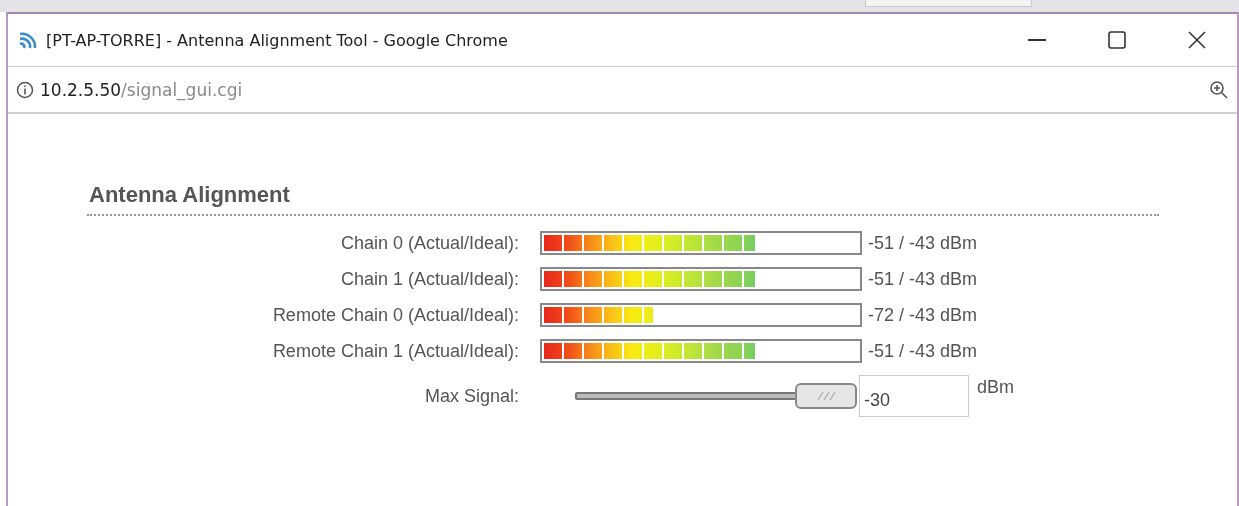 The width and height of the screenshot is (1239, 506). Describe the element at coordinates (826, 396) in the screenshot. I see `slider-thumb` at that location.